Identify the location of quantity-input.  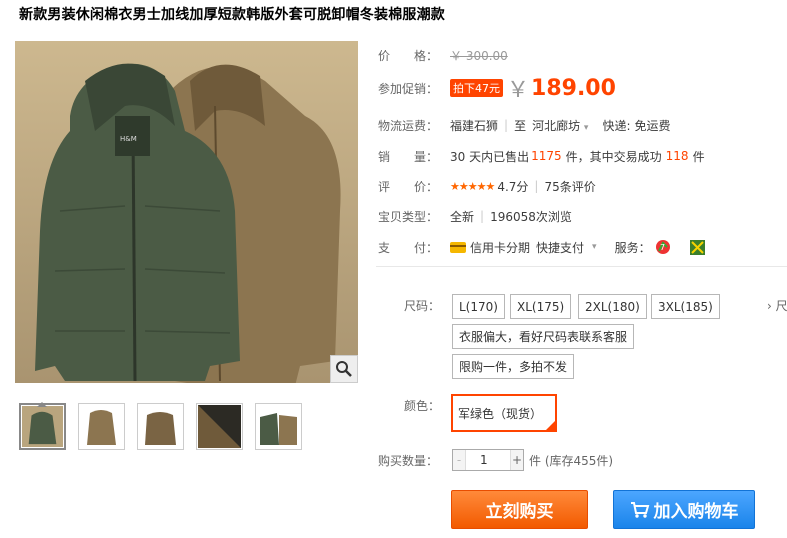
(488, 460).